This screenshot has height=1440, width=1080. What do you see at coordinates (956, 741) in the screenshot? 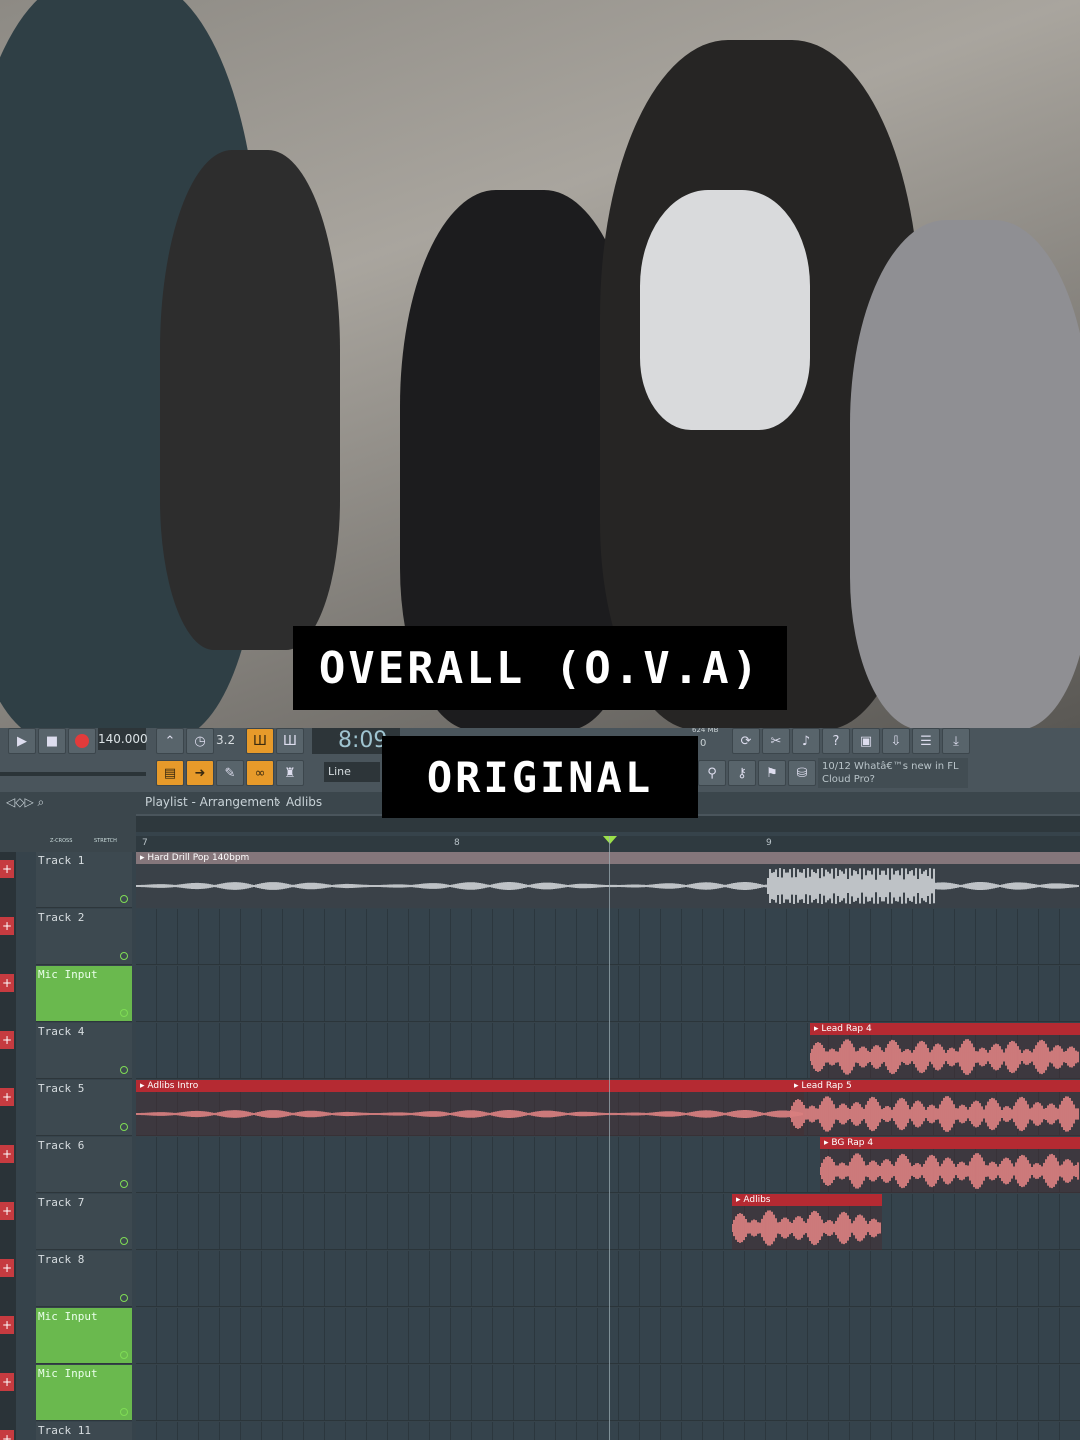
I see `download-icon: ⤓` at bounding box center [956, 741].